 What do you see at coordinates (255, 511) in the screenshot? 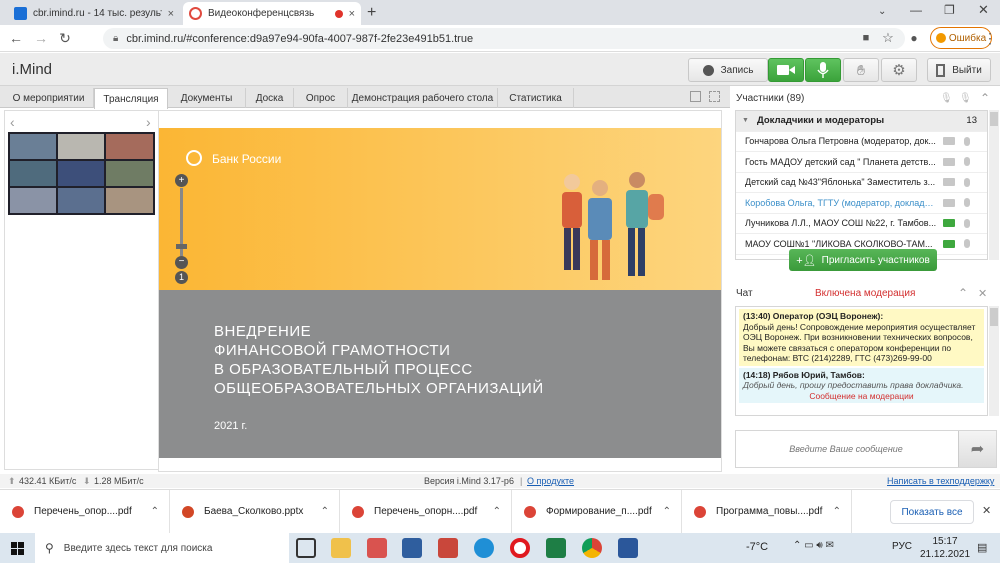
I see `download-item: Баева_Сколково.pptx ⌃` at bounding box center [255, 511].